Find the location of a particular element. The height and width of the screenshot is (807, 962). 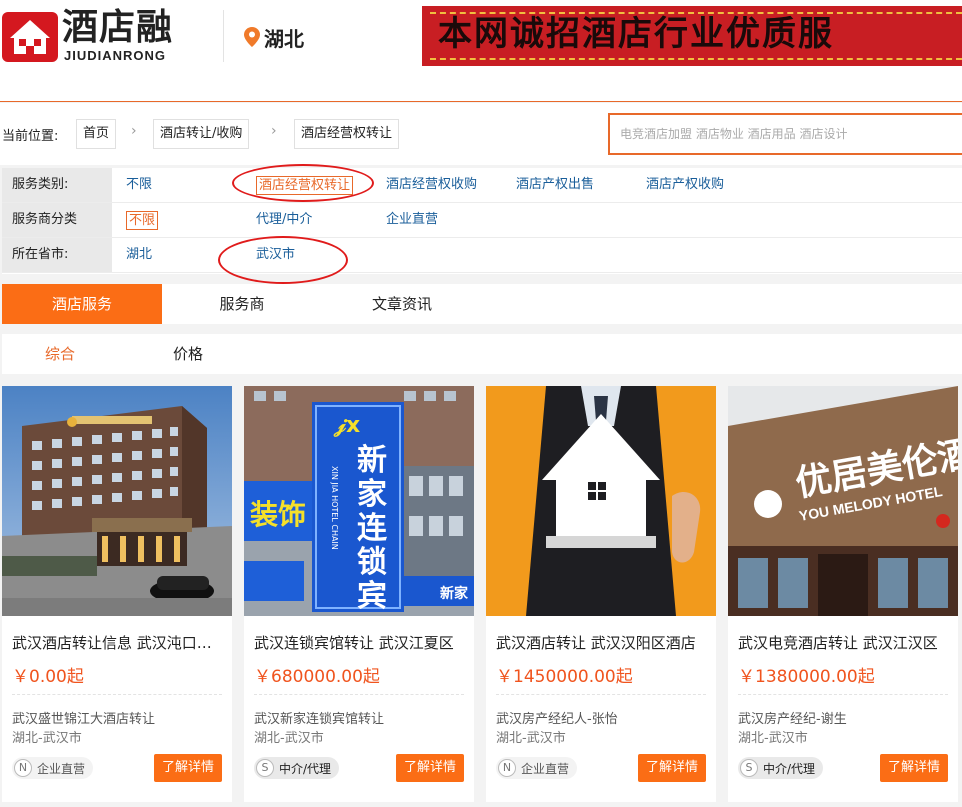

logo-house-icon is located at coordinates (30, 37).